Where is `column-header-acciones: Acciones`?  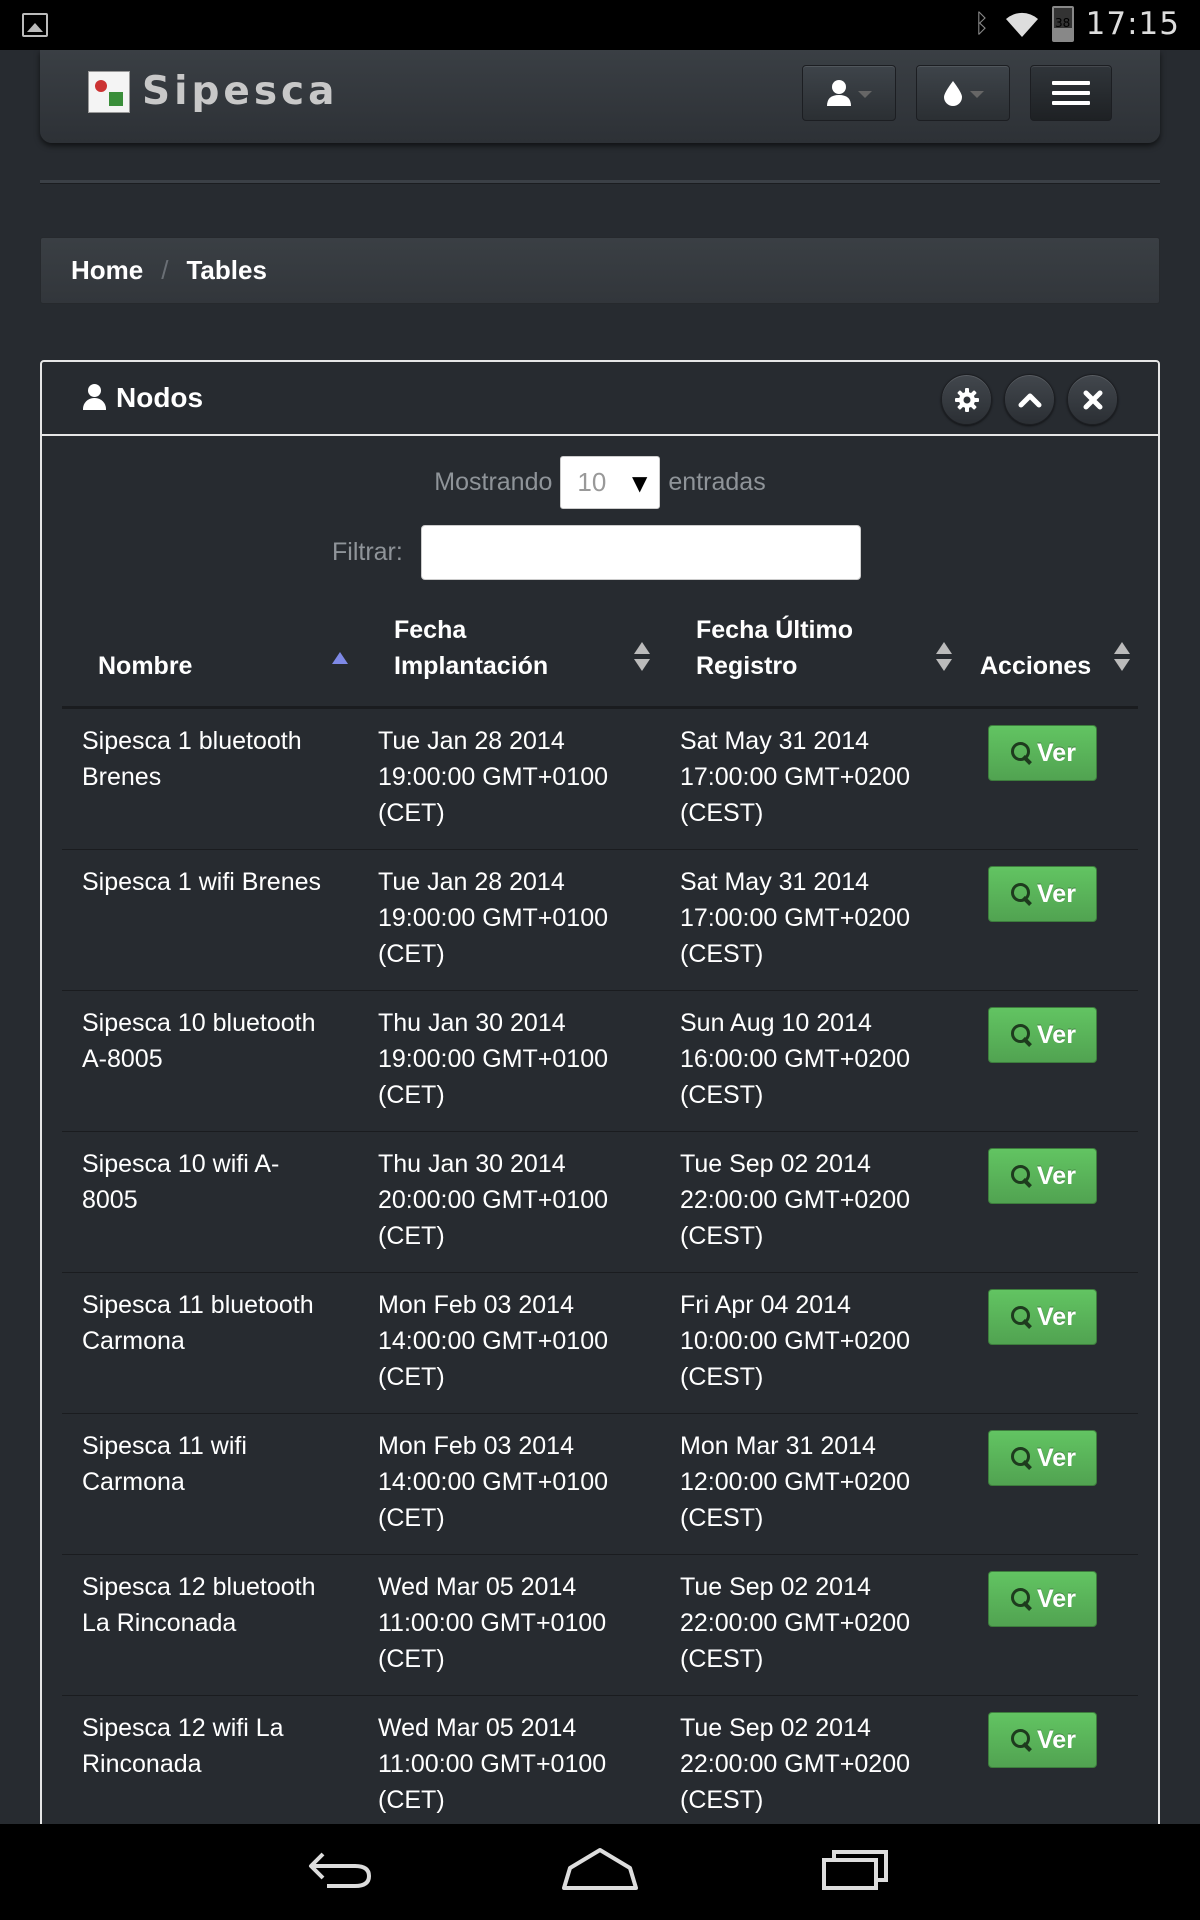 column-header-acciones: Acciones is located at coordinates (1050, 655).